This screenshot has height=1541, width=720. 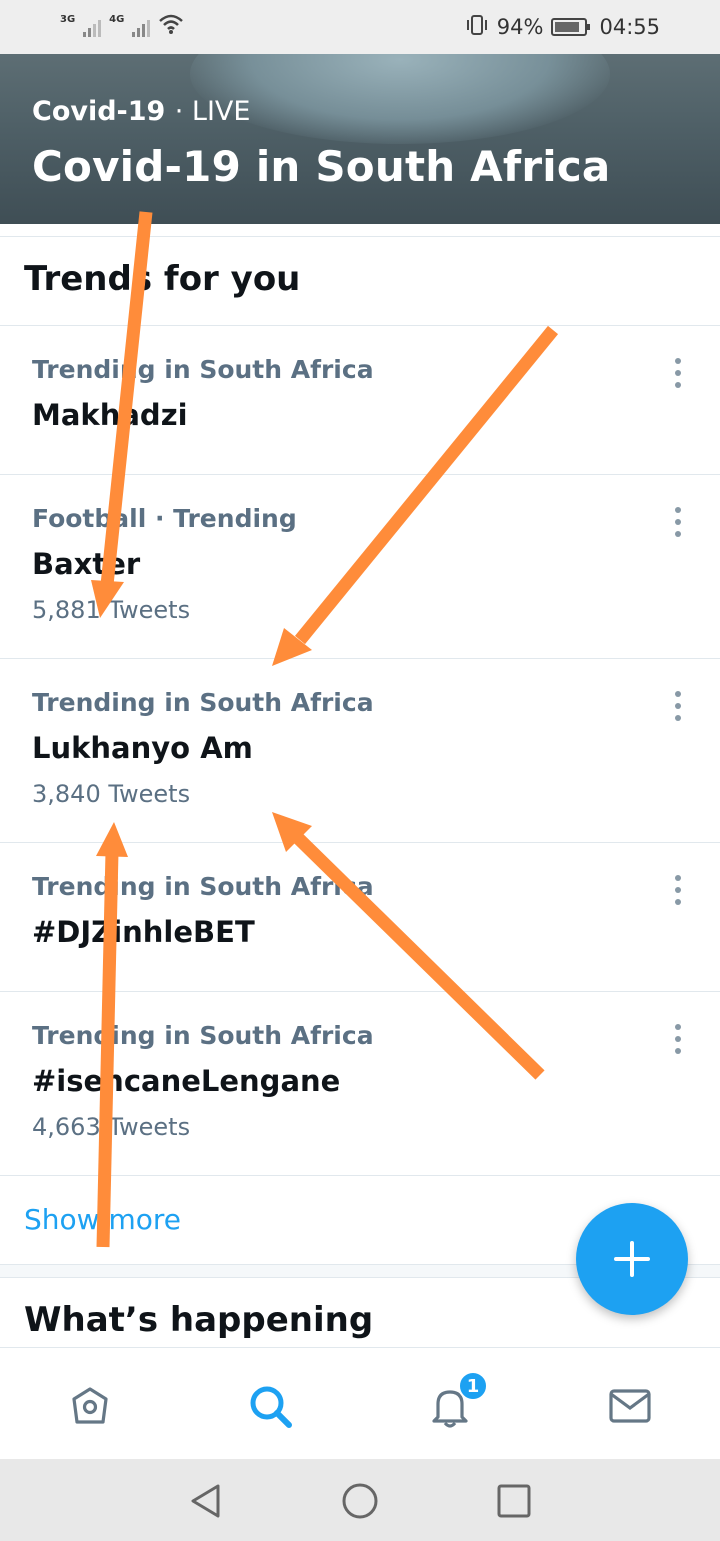 What do you see at coordinates (360, 400) in the screenshot?
I see `trend-item: Trending in South Africa Makhadzi` at bounding box center [360, 400].